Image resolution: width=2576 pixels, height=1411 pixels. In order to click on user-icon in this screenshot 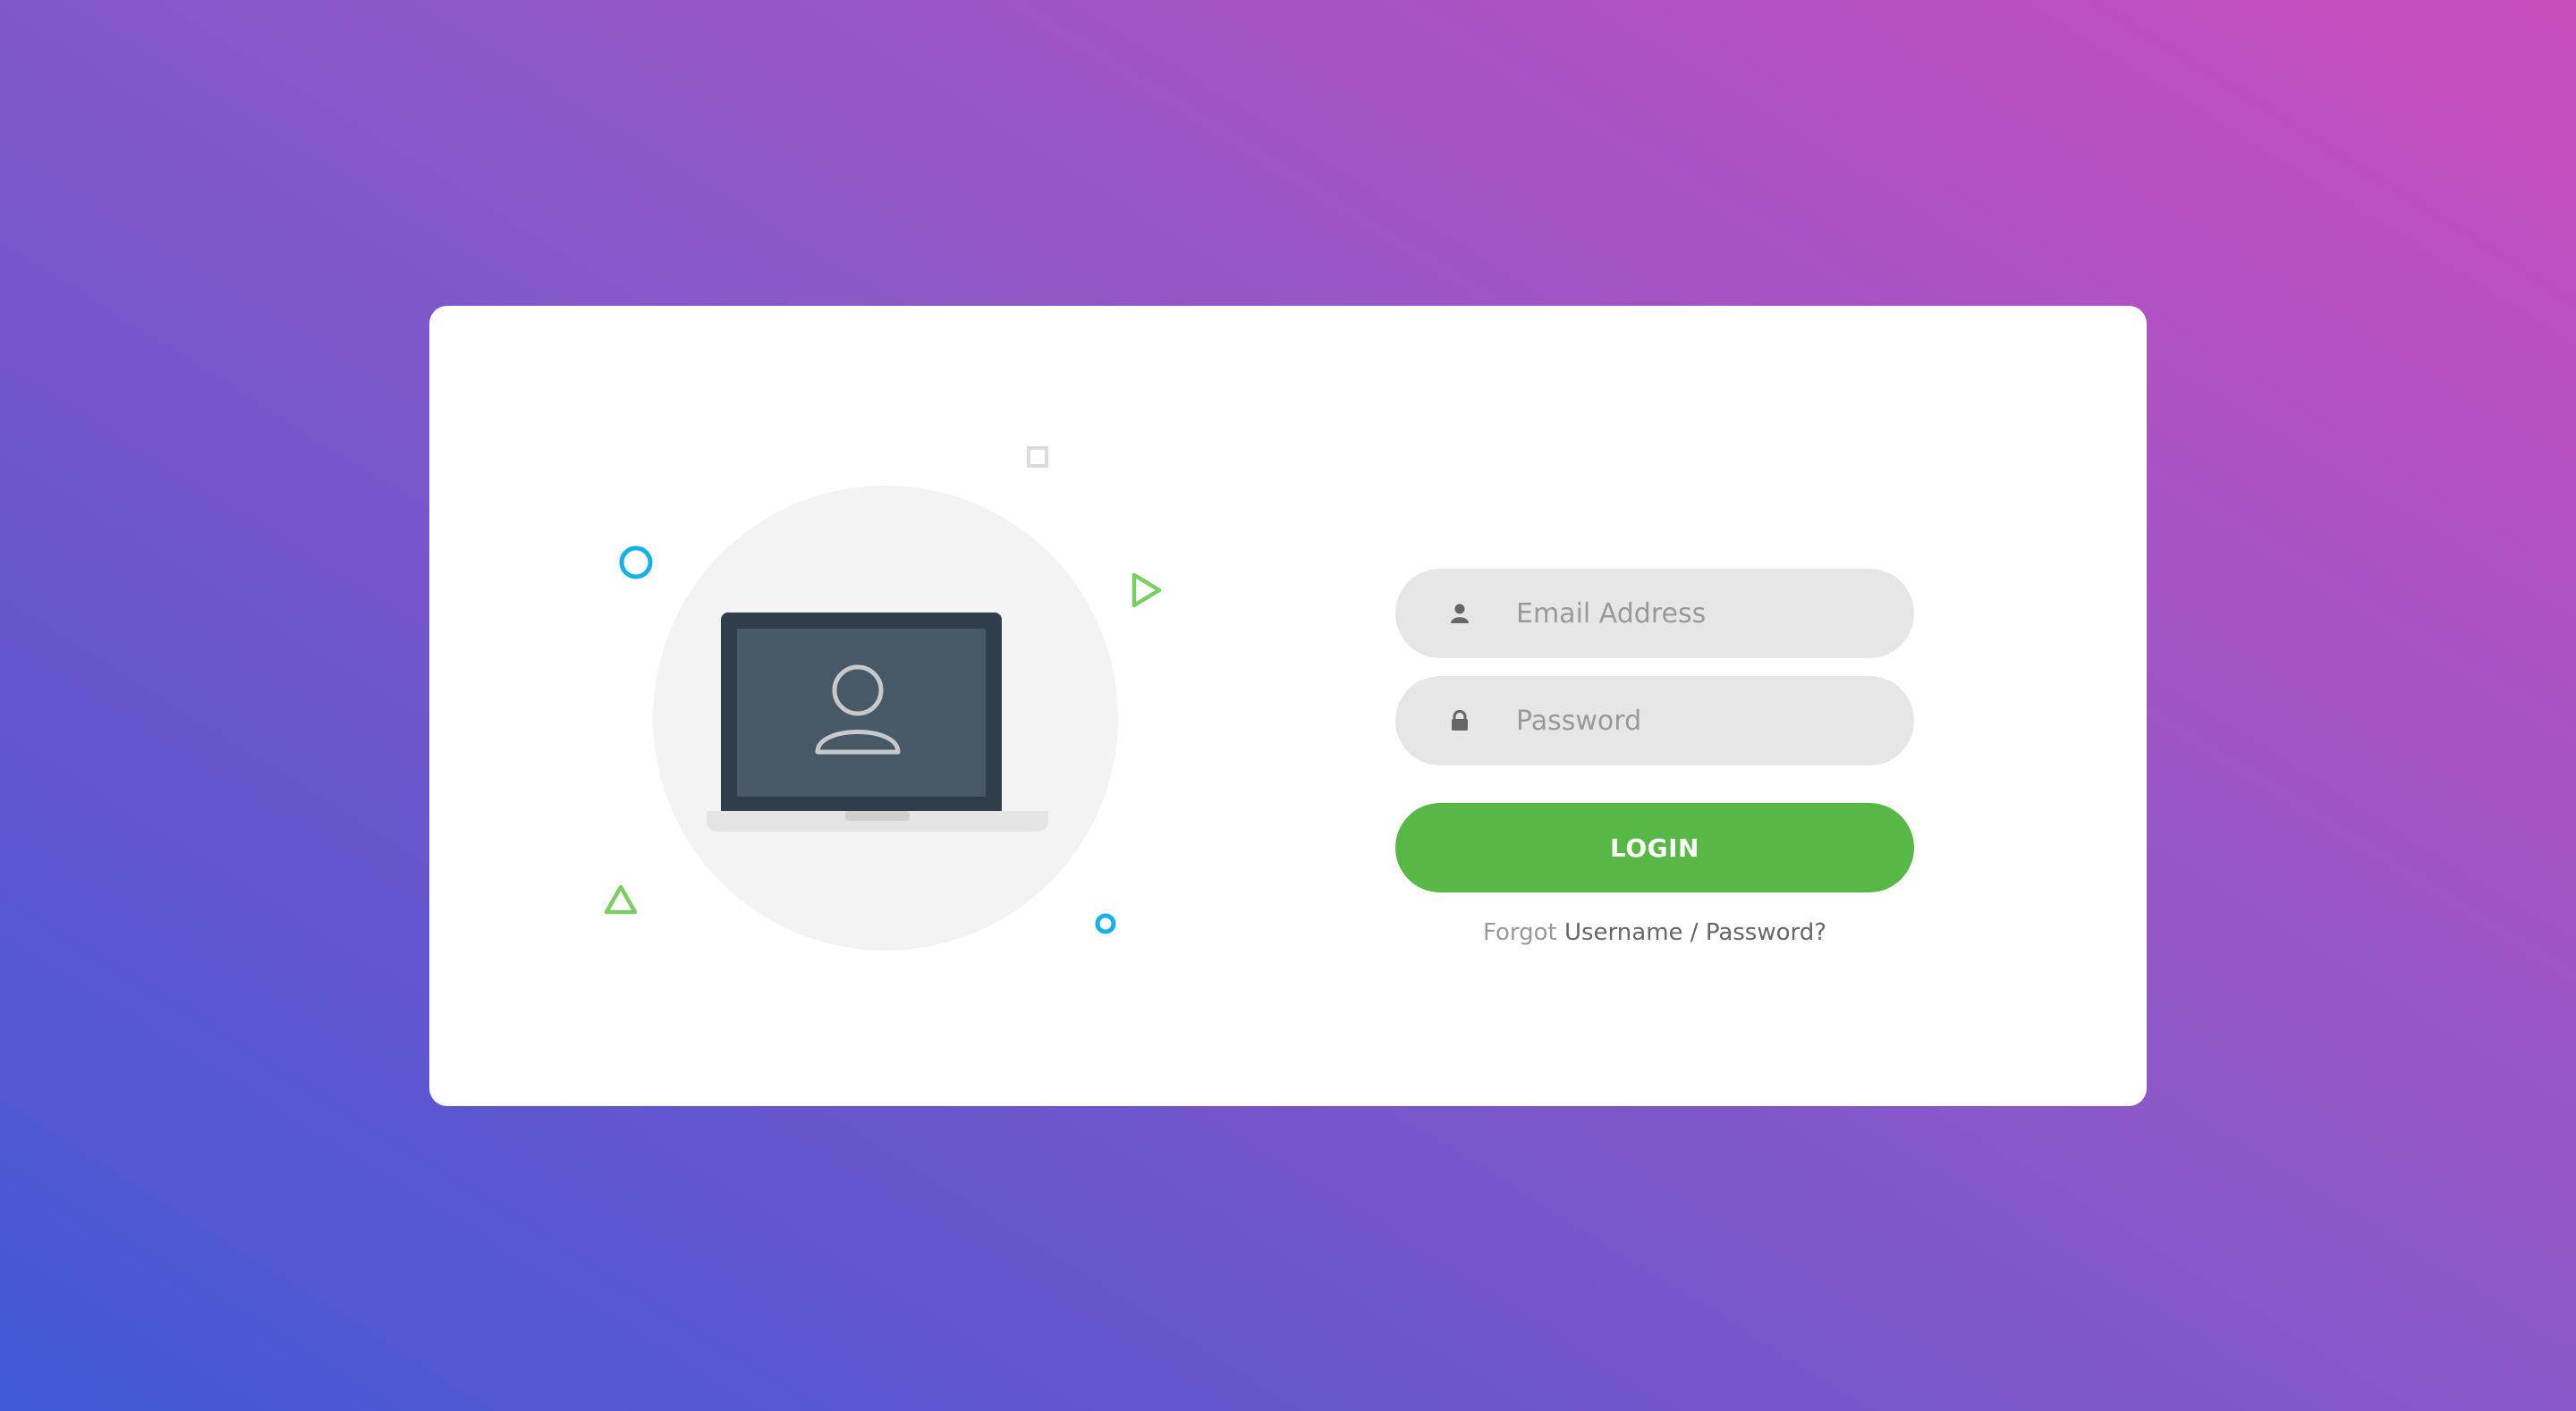, I will do `click(1460, 613)`.